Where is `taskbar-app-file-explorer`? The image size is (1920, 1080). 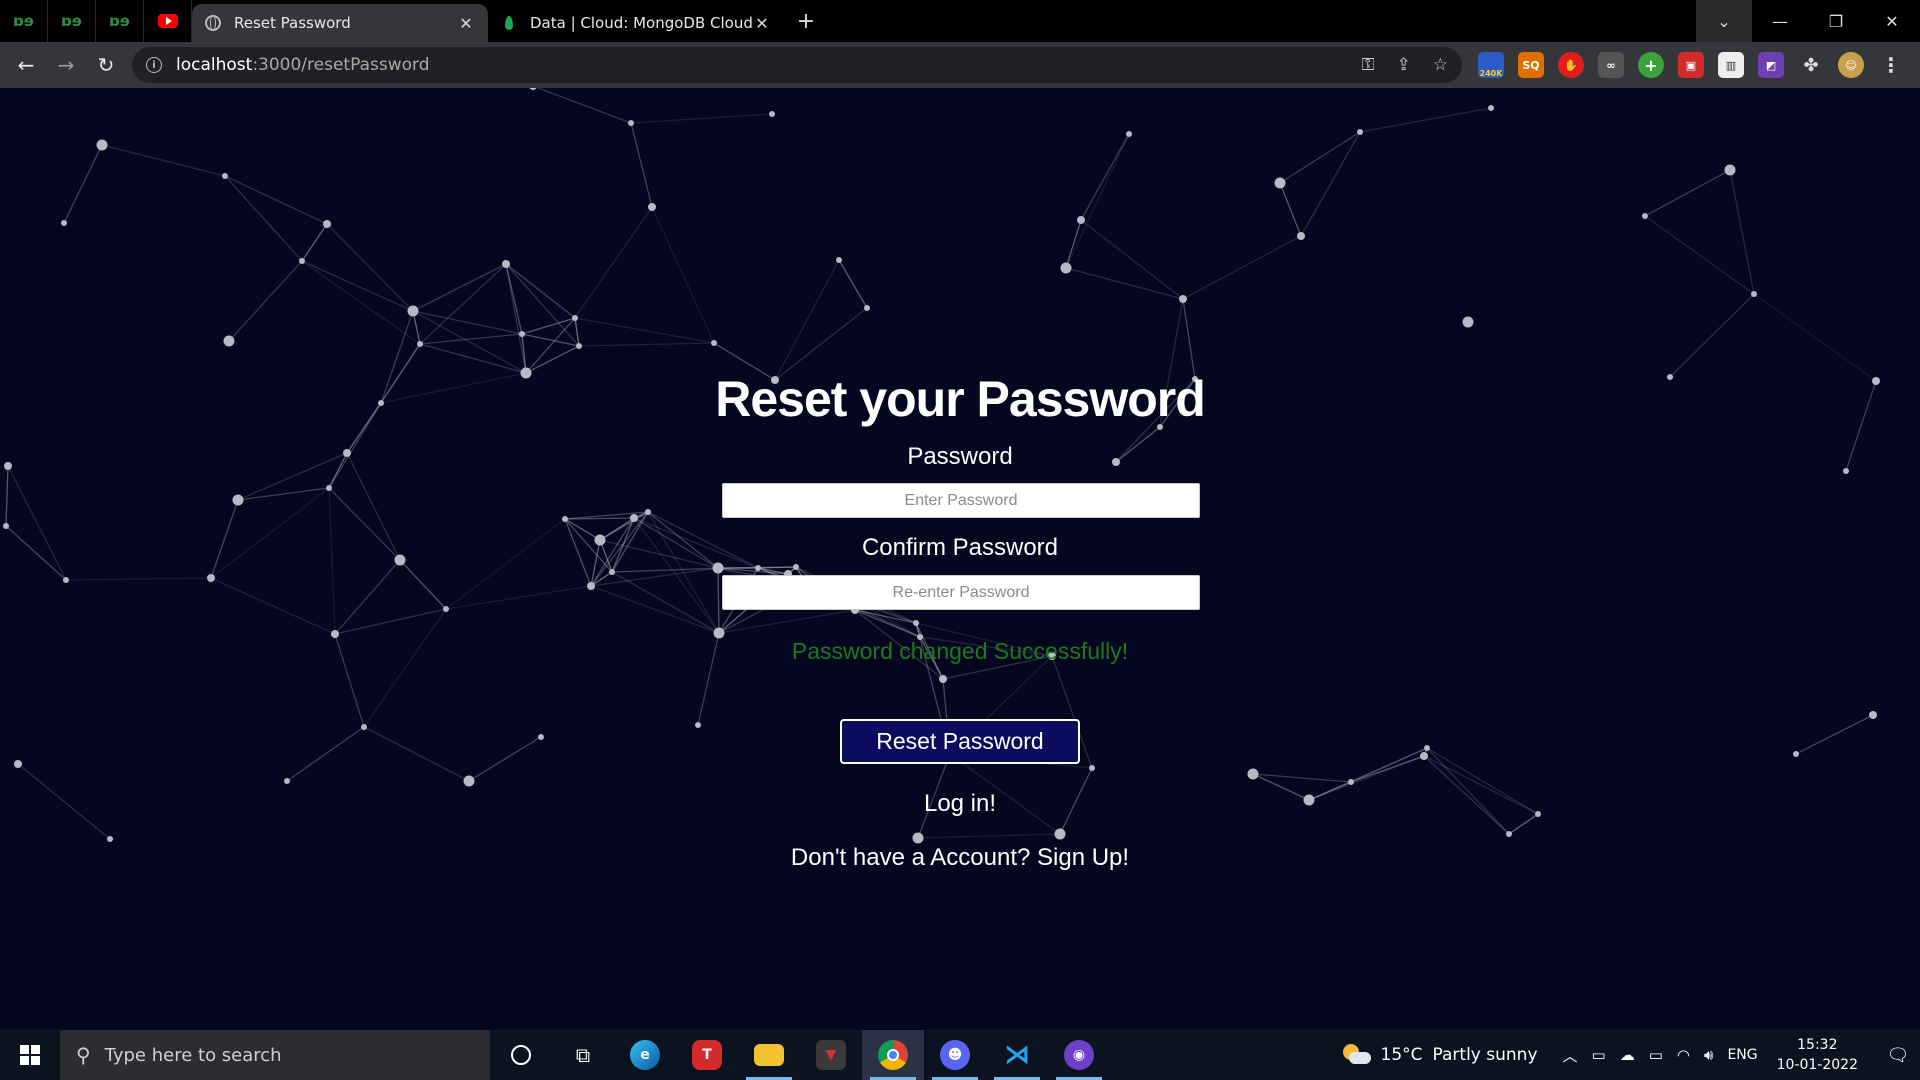 taskbar-app-file-explorer is located at coordinates (769, 1055).